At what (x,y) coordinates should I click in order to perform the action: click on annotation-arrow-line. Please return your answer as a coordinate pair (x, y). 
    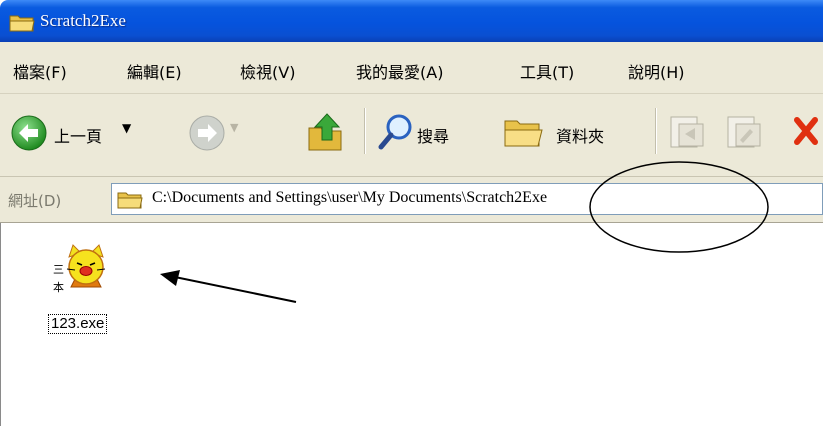
    Looking at the image, I should click on (233, 289).